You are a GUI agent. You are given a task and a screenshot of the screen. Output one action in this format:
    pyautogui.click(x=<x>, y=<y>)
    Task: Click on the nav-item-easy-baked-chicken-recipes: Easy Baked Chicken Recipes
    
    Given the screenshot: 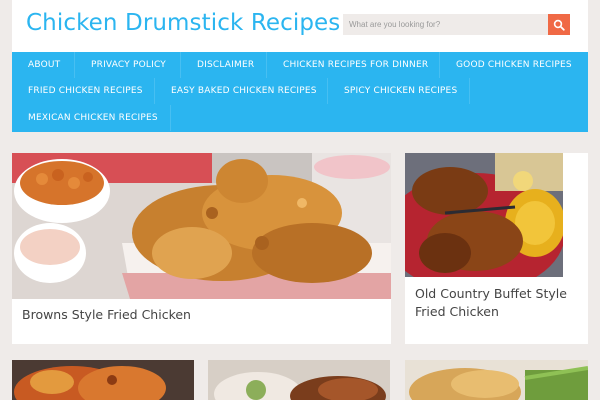 What is the action you would take?
    pyautogui.click(x=241, y=91)
    